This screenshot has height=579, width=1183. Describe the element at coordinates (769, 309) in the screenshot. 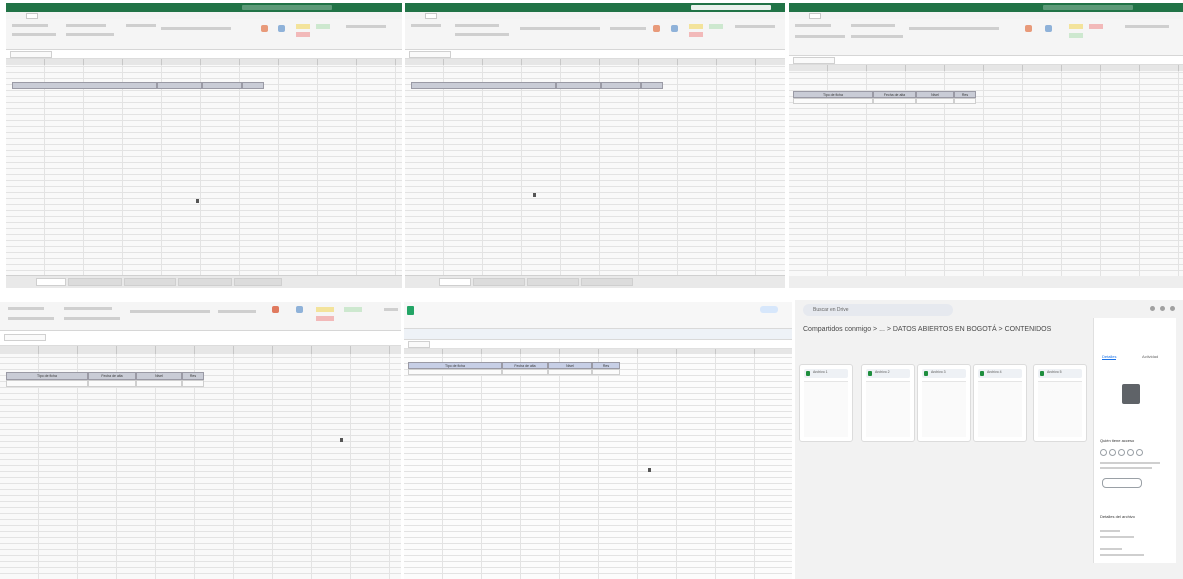

I see `share-button` at that location.